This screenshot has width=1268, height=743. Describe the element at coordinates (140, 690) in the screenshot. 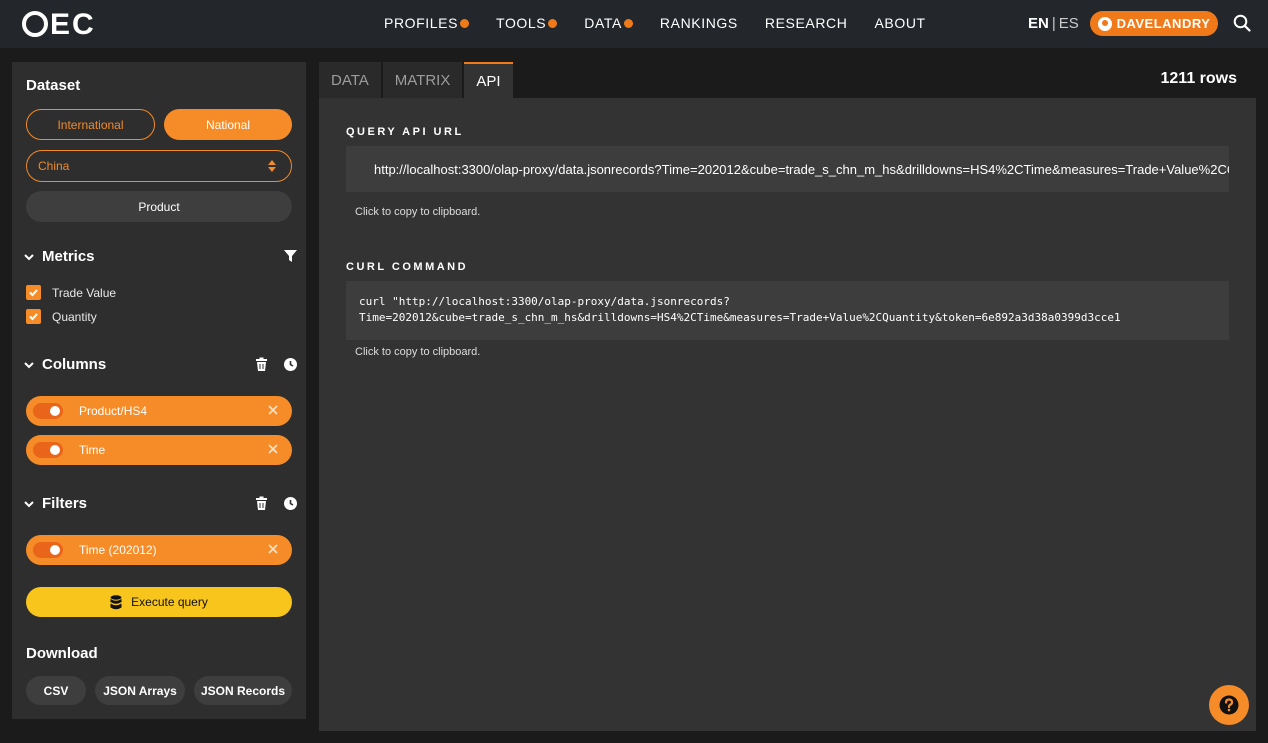

I see `download-json-arrays-button: JSON Arrays` at that location.